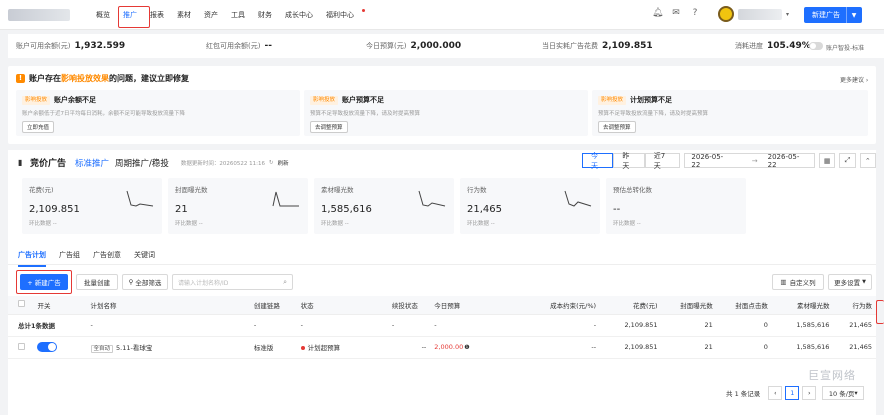 The width and height of the screenshot is (884, 415). What do you see at coordinates (145, 282) in the screenshot?
I see `filter-button: ⚲ 全部筛选` at bounding box center [145, 282].